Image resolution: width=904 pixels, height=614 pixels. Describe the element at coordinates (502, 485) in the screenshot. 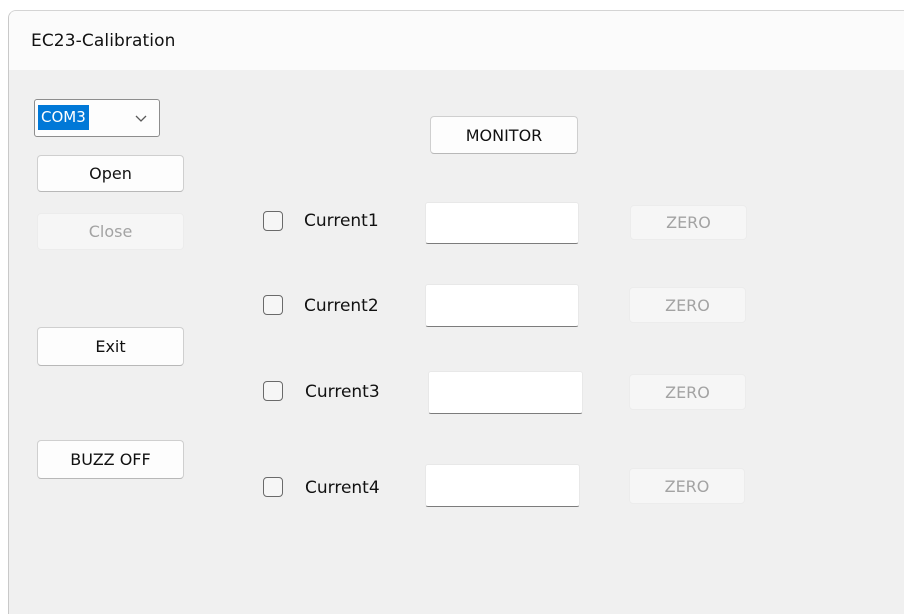

I see `current4-field` at that location.